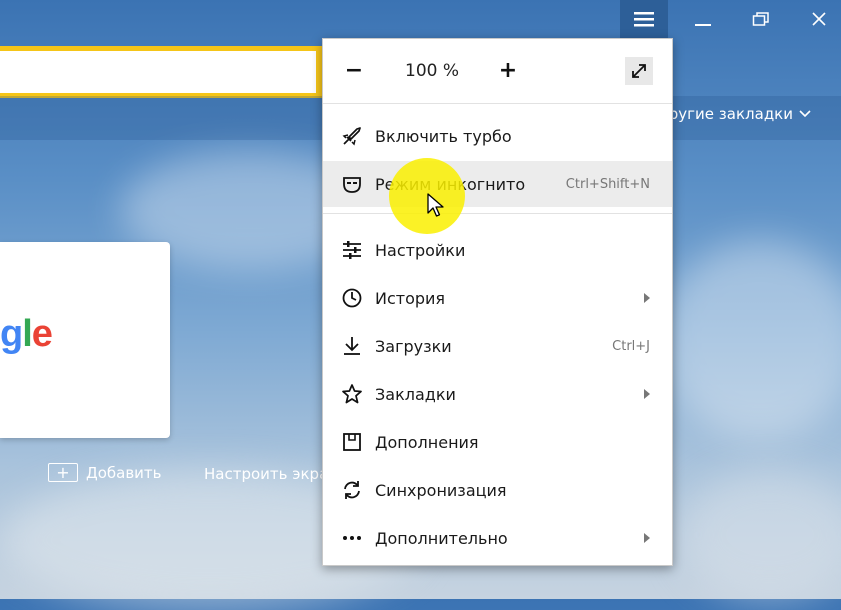 The height and width of the screenshot is (610, 841). Describe the element at coordinates (443, 136) in the screenshot. I see `menu-item-label: Включить турбо` at that location.